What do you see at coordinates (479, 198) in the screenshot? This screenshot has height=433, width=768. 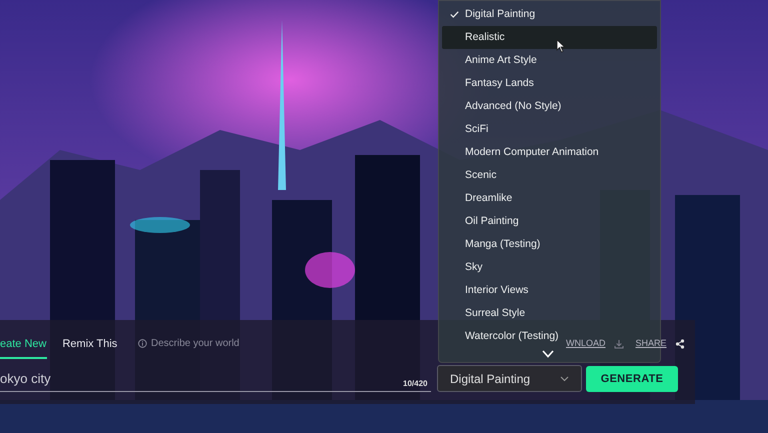 I see `menu-item: Dreamlike` at bounding box center [479, 198].